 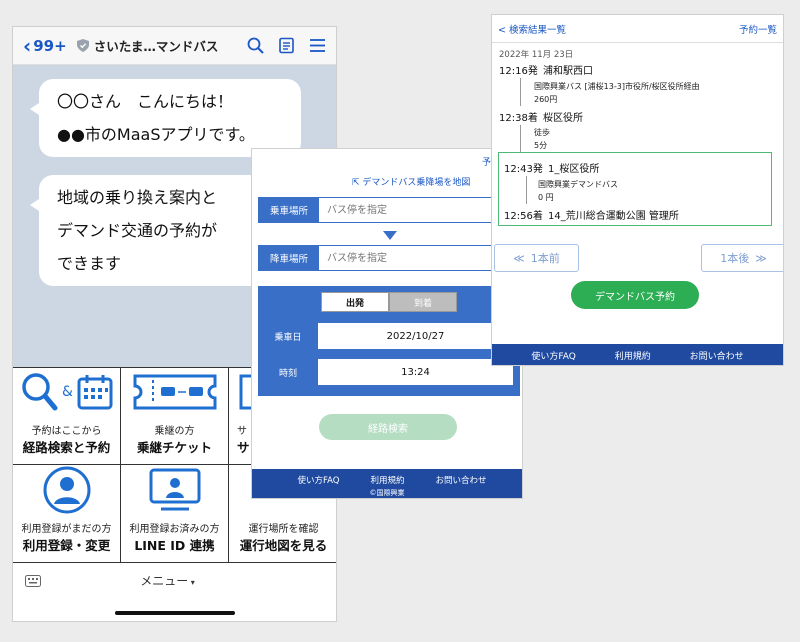 I want to click on leg-time: 12:43発, so click(x=523, y=169).